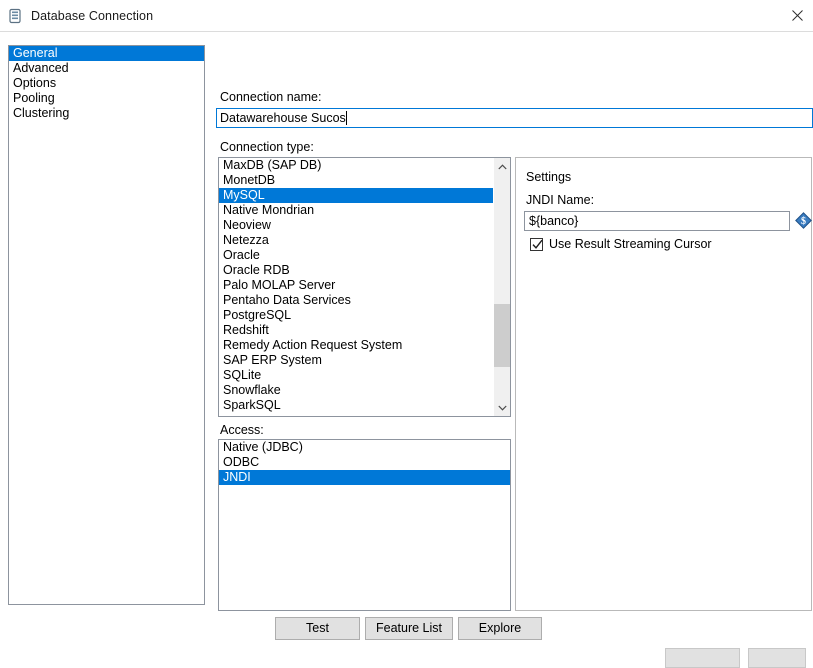  Describe the element at coordinates (501, 287) in the screenshot. I see `connection-type-scrollbar` at that location.